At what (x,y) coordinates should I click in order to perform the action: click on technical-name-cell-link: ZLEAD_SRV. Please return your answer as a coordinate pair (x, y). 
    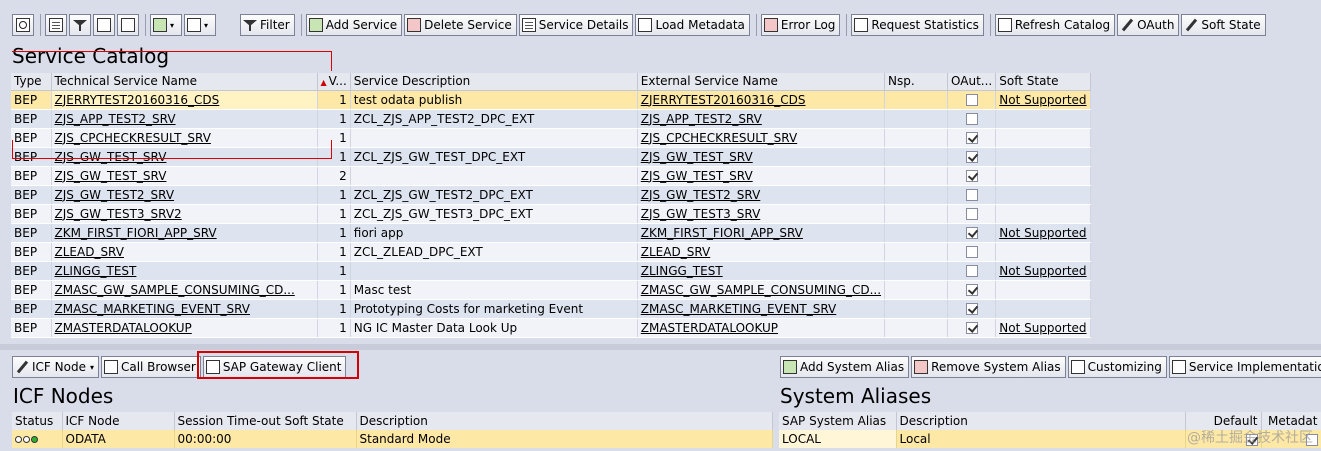
    Looking at the image, I should click on (89, 252).